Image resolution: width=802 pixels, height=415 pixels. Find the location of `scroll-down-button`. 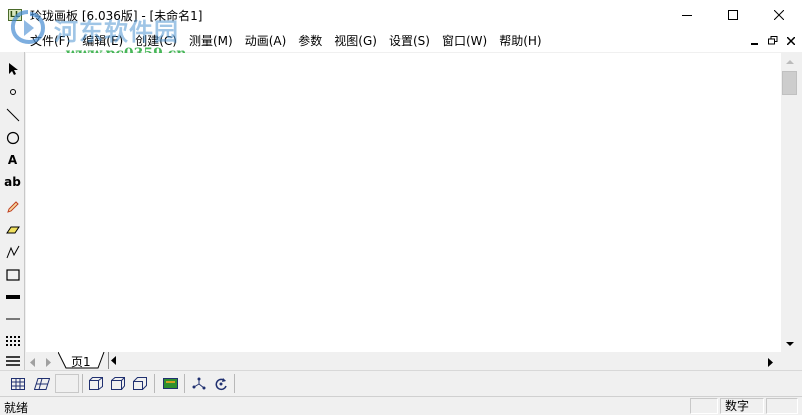

scroll-down-button is located at coordinates (789, 343).